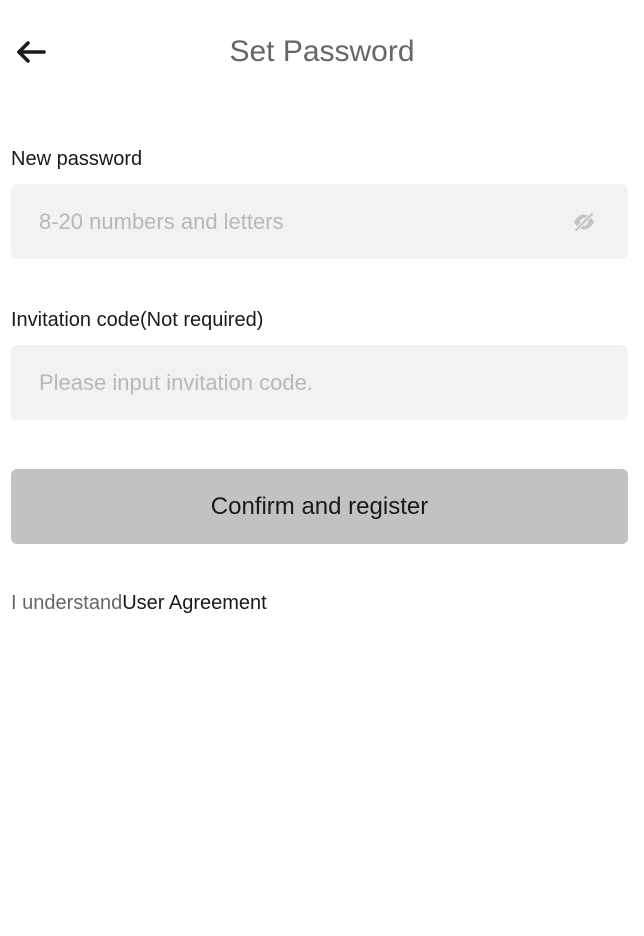 The image size is (644, 936). I want to click on top-bar: Set Password, so click(322, 52).